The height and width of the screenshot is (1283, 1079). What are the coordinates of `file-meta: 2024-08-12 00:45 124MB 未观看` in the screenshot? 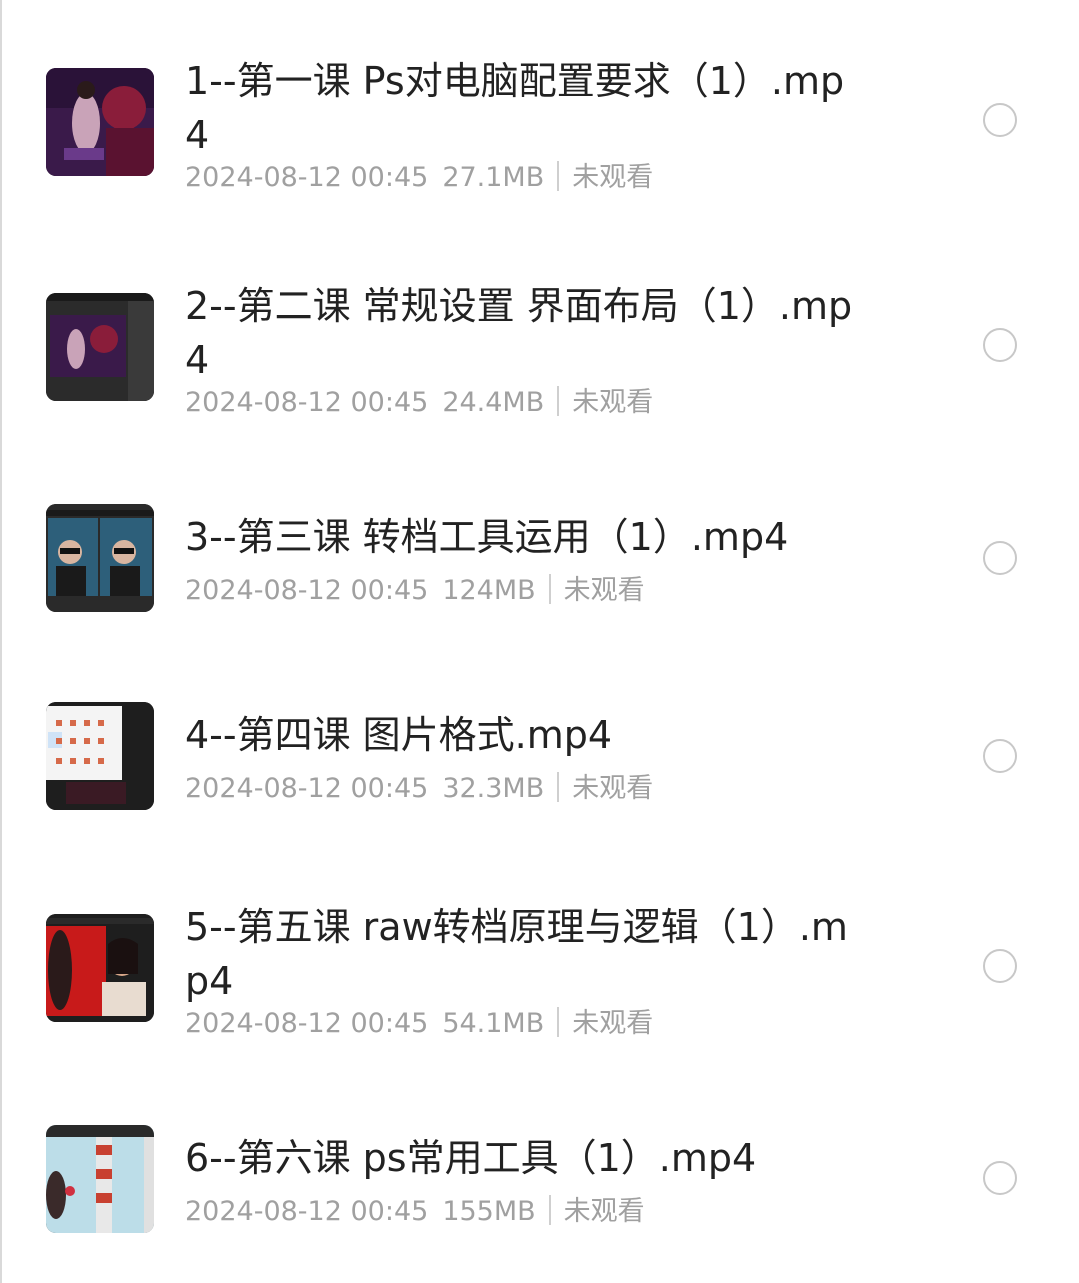 It's located at (415, 591).